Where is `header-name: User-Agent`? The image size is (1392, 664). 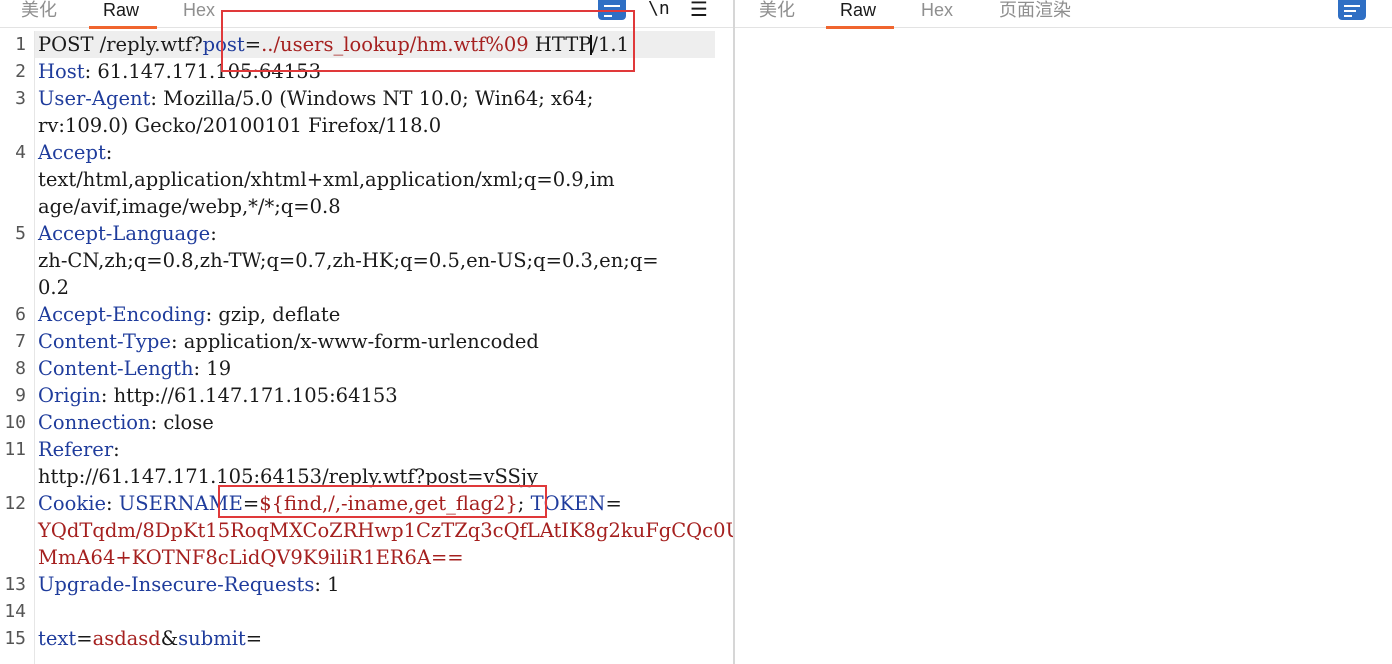
header-name: User-Agent is located at coordinates (94, 98).